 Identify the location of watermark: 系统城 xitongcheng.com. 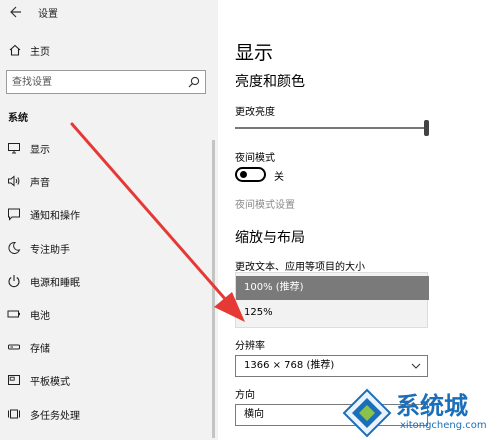
(420, 413).